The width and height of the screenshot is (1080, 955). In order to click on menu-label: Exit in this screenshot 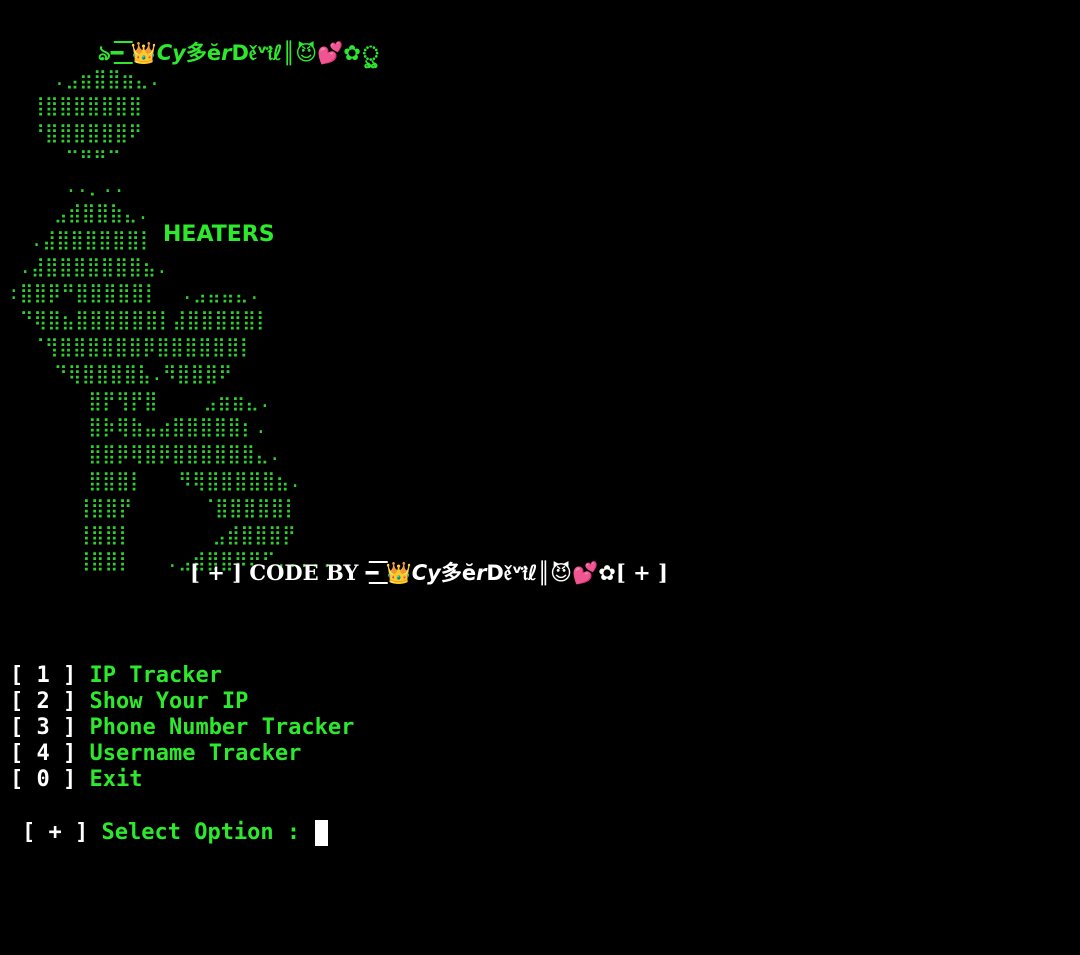, I will do `click(116, 779)`.